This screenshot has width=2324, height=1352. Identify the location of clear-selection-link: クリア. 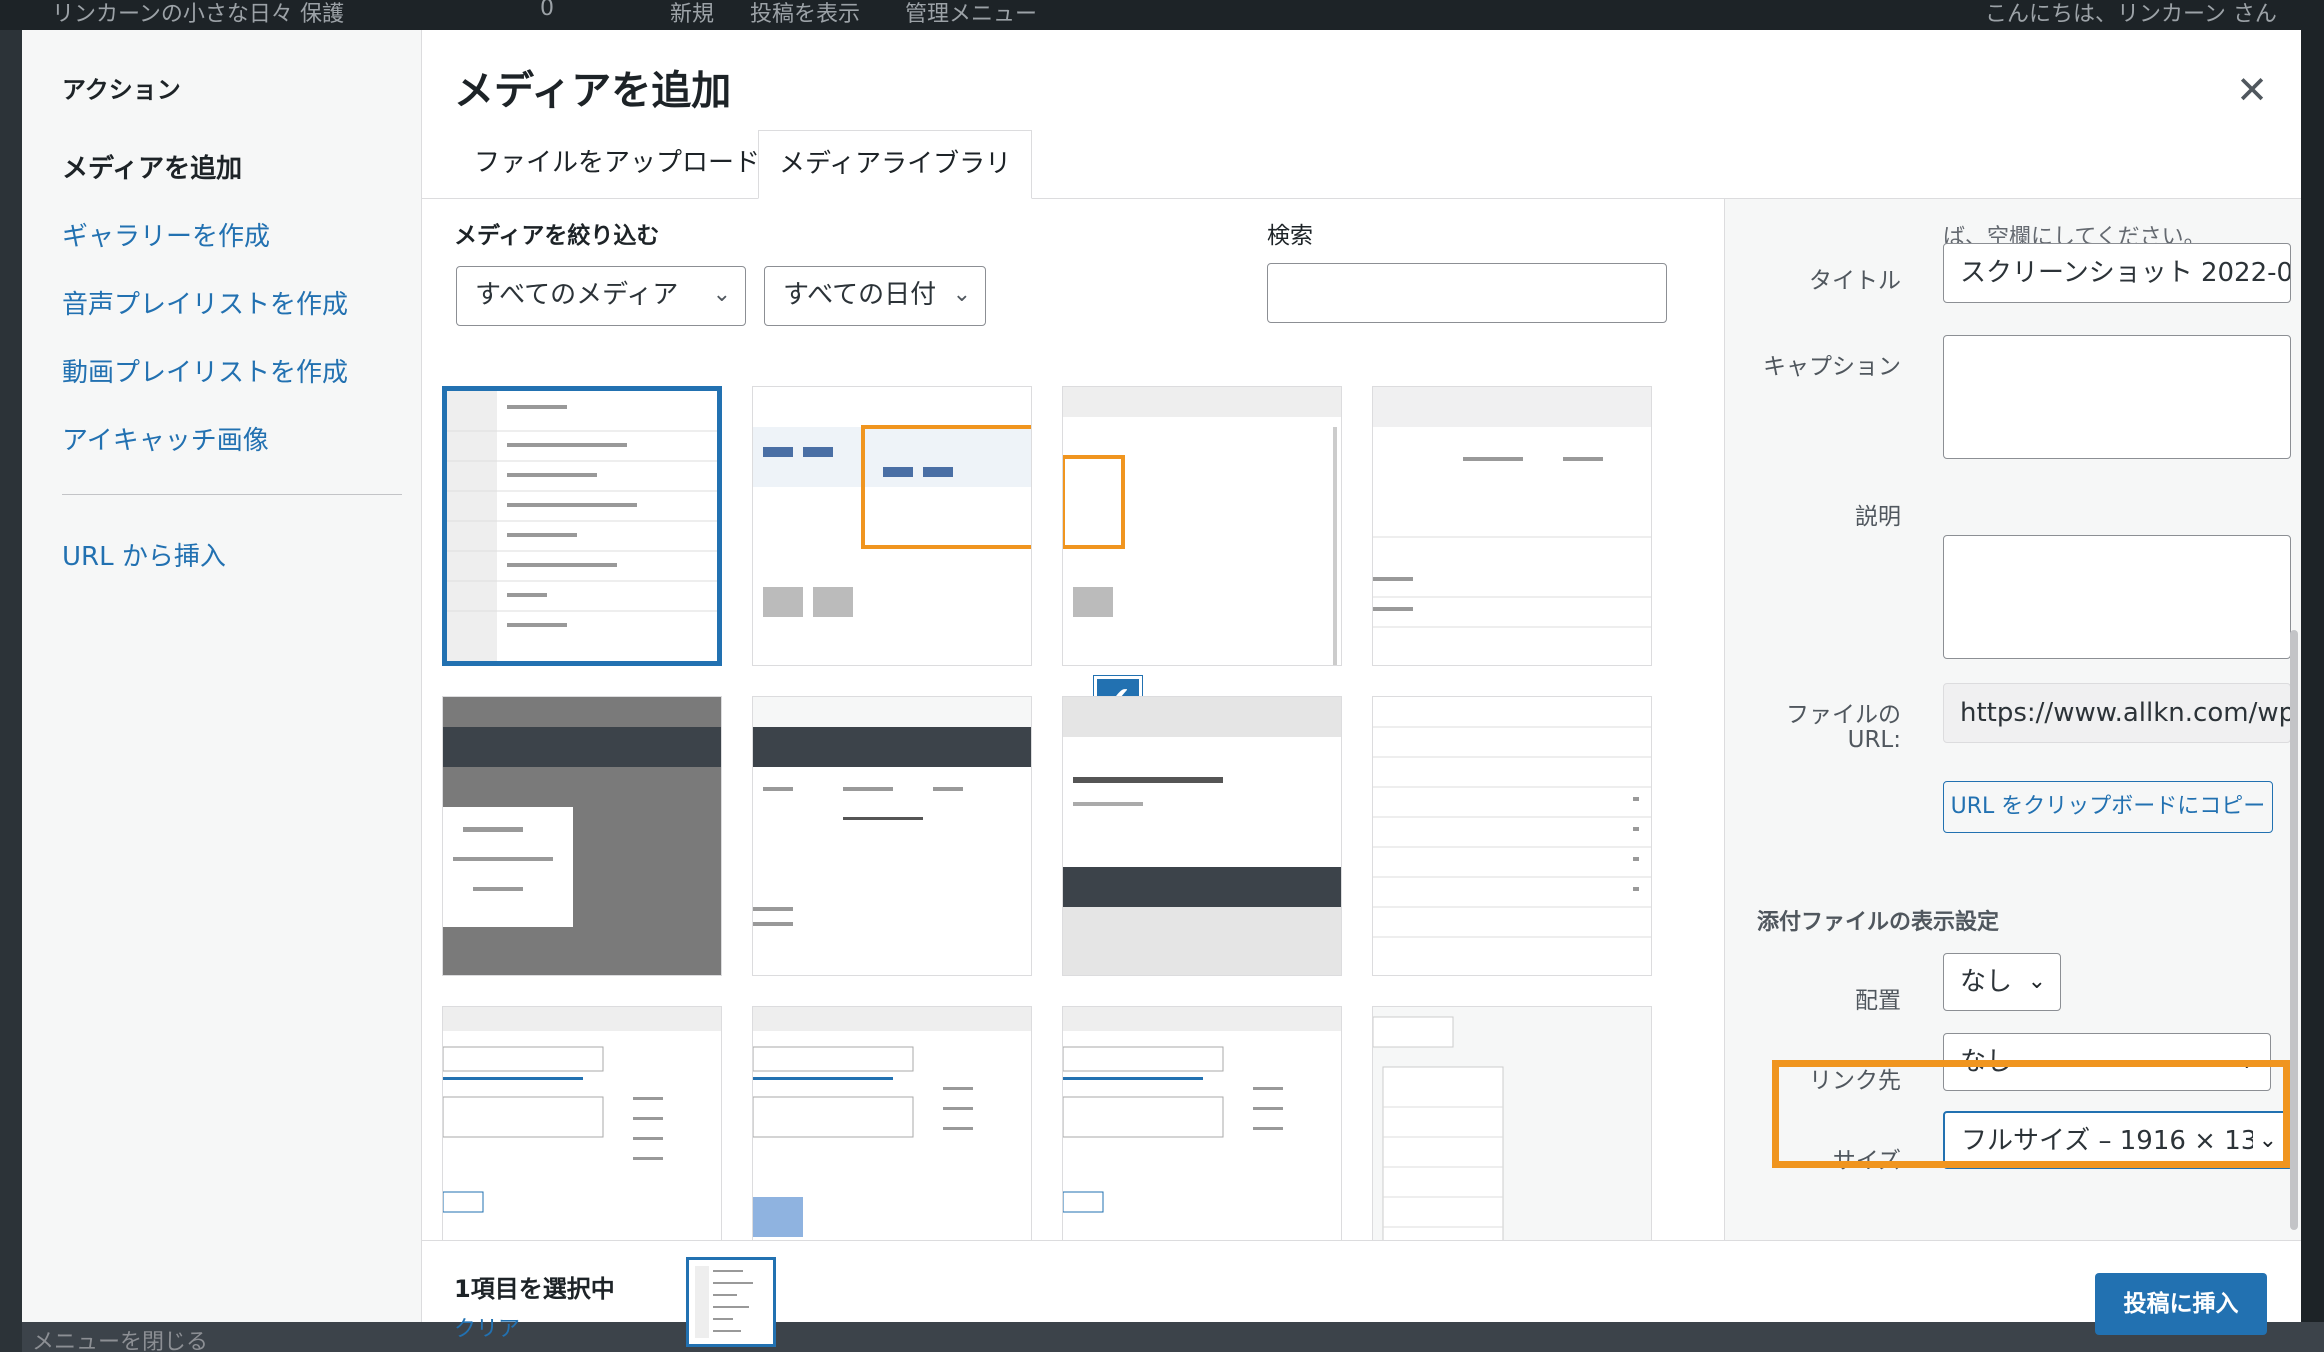
(487, 1327).